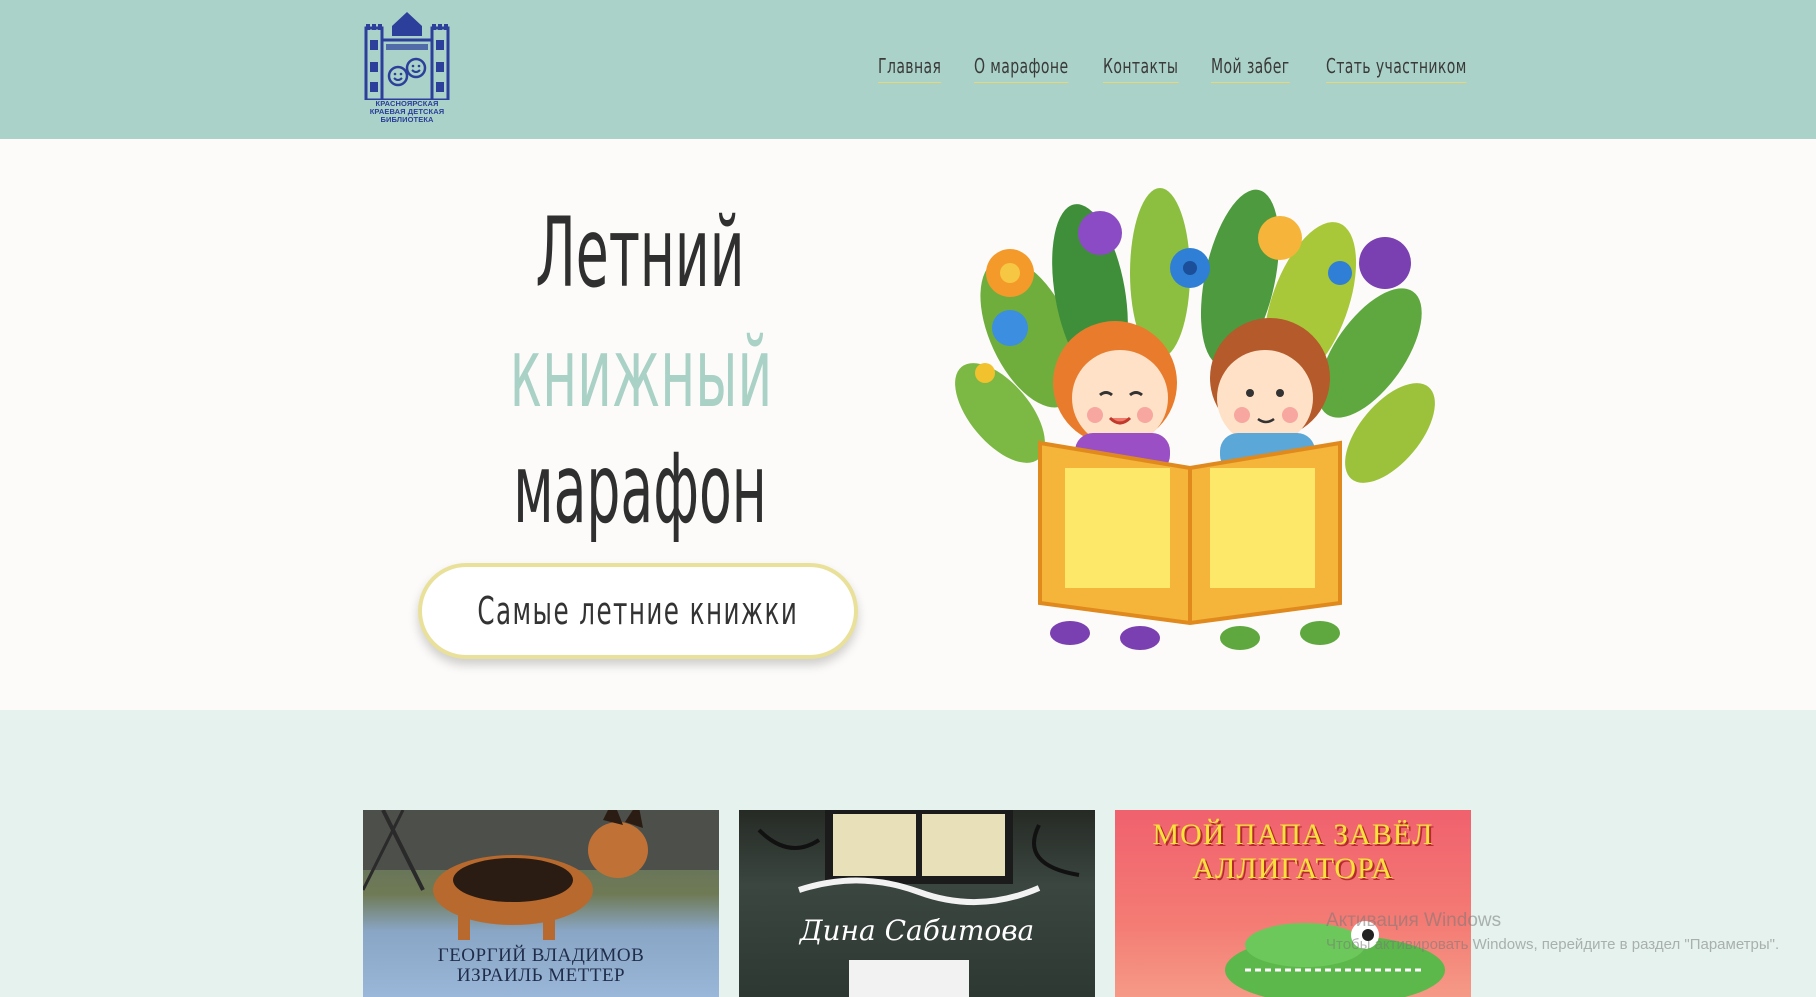  I want to click on book-author: Дина Сабитова, so click(917, 930).